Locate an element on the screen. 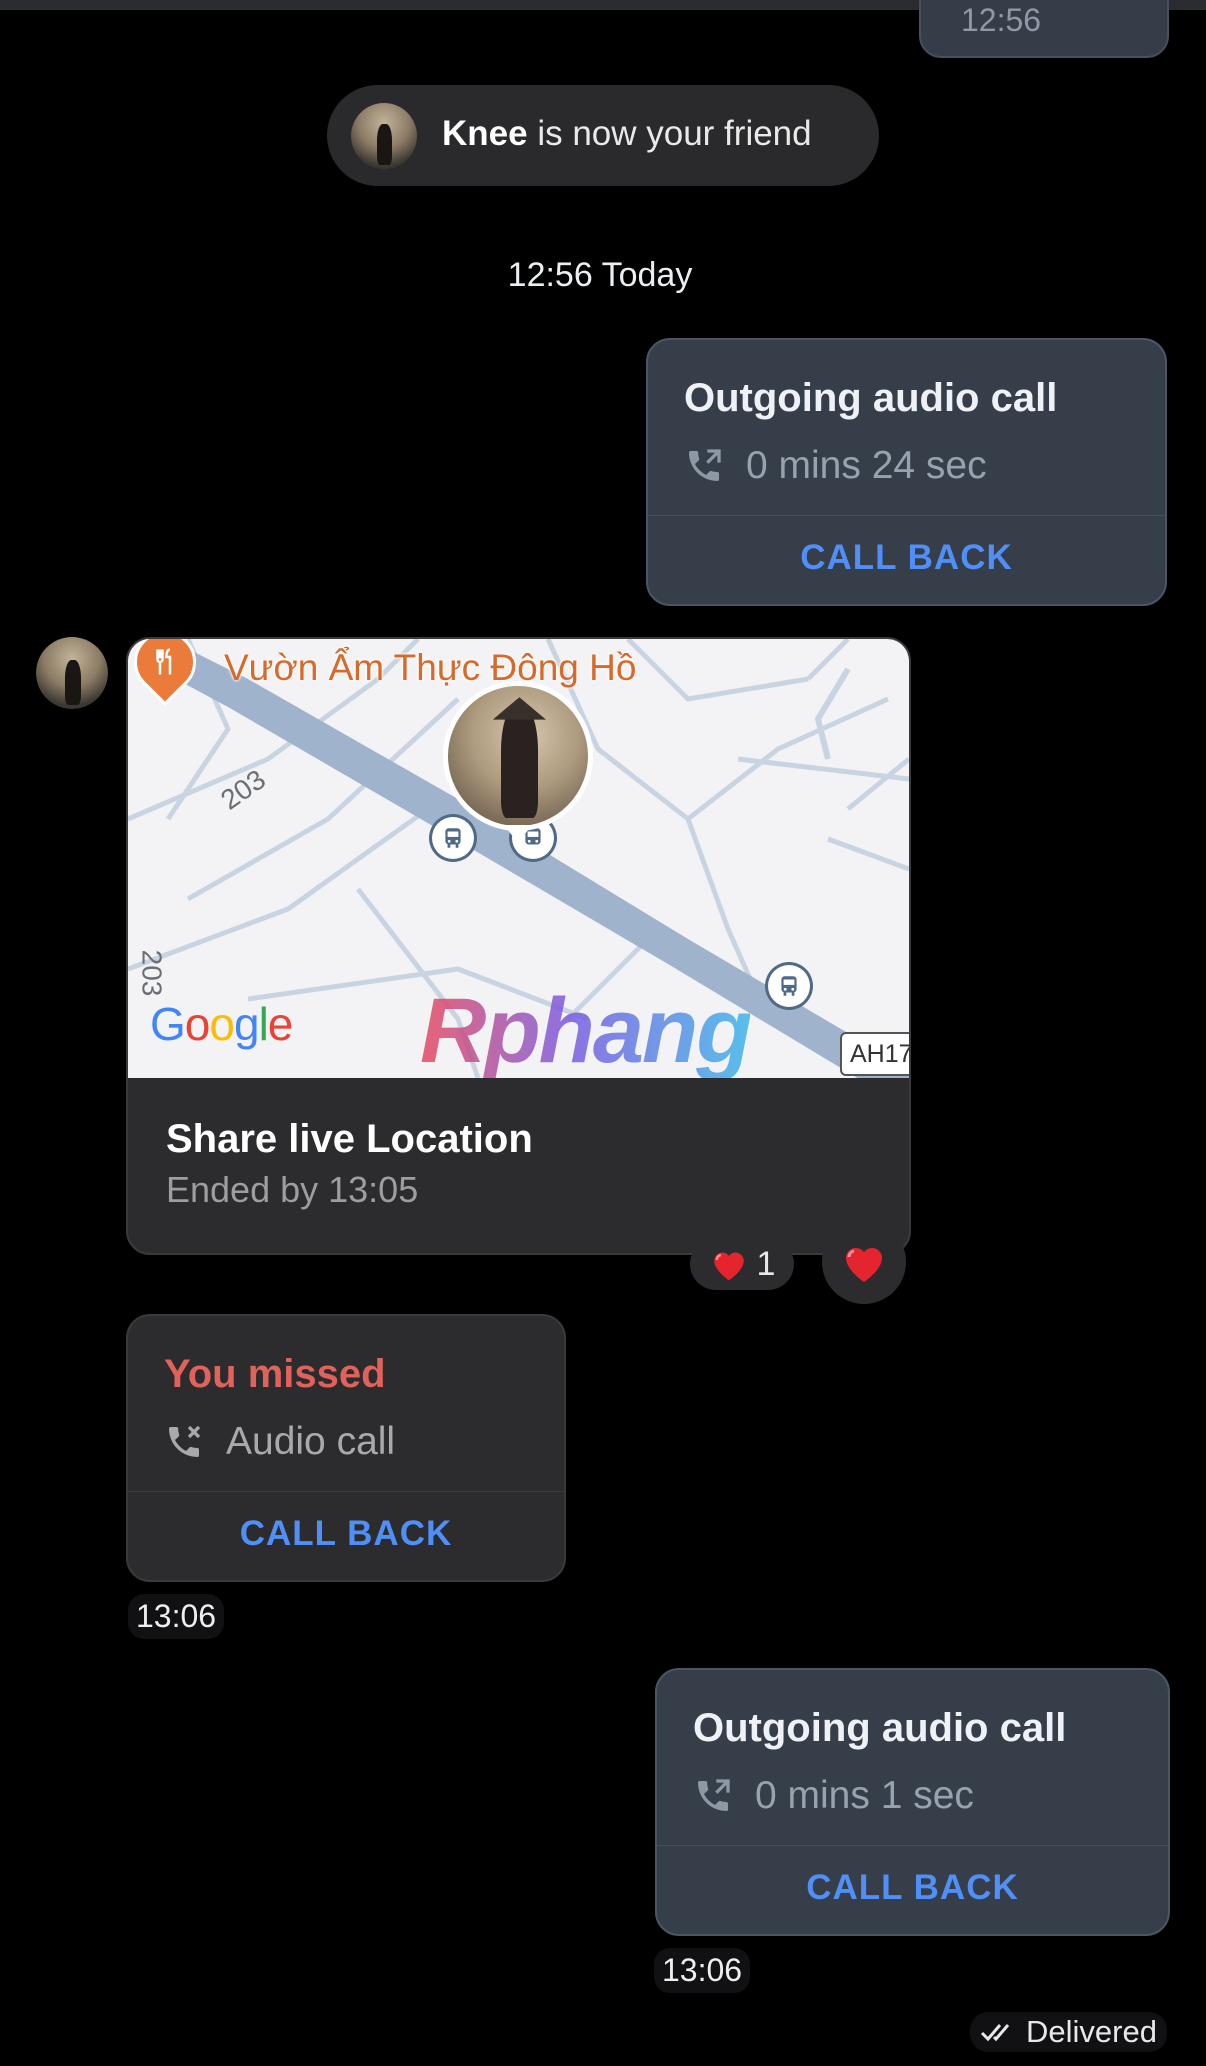 The height and width of the screenshot is (2066, 1206). missed-call-bubble: You missed Audio call CALL BACK is located at coordinates (346, 1448).